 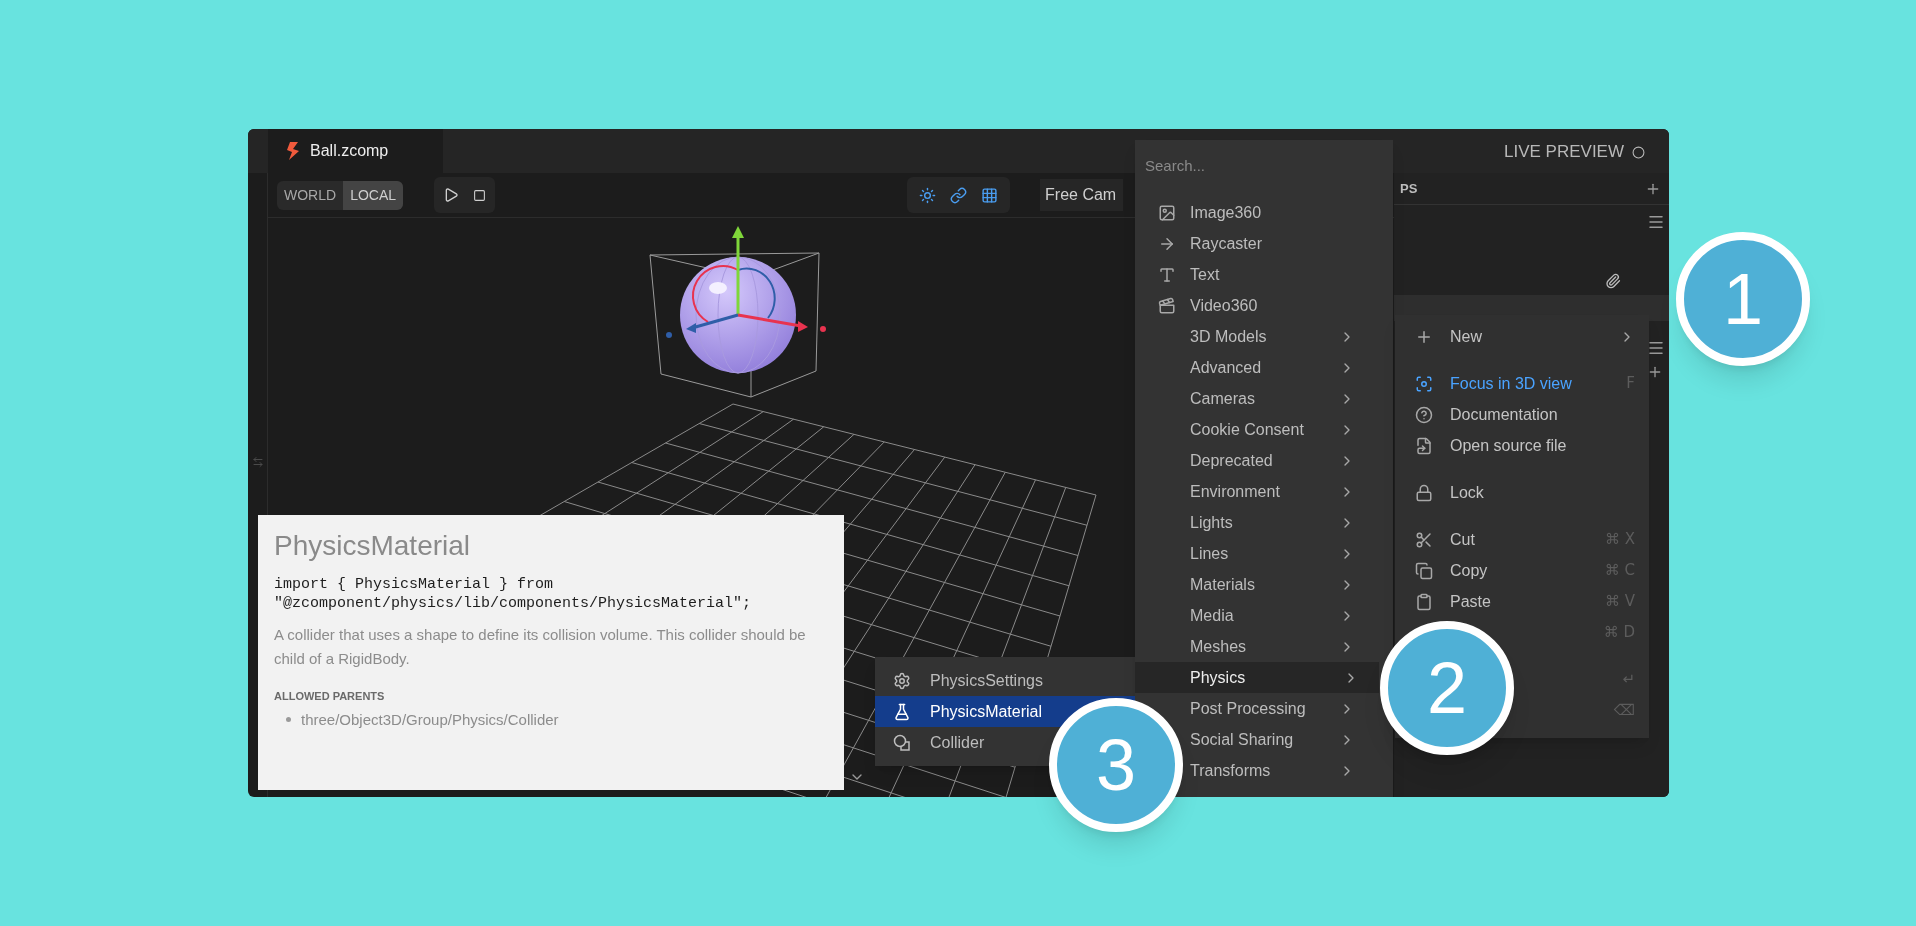 I want to click on section-heading: ALLOWED PARENTS, so click(x=330, y=696).